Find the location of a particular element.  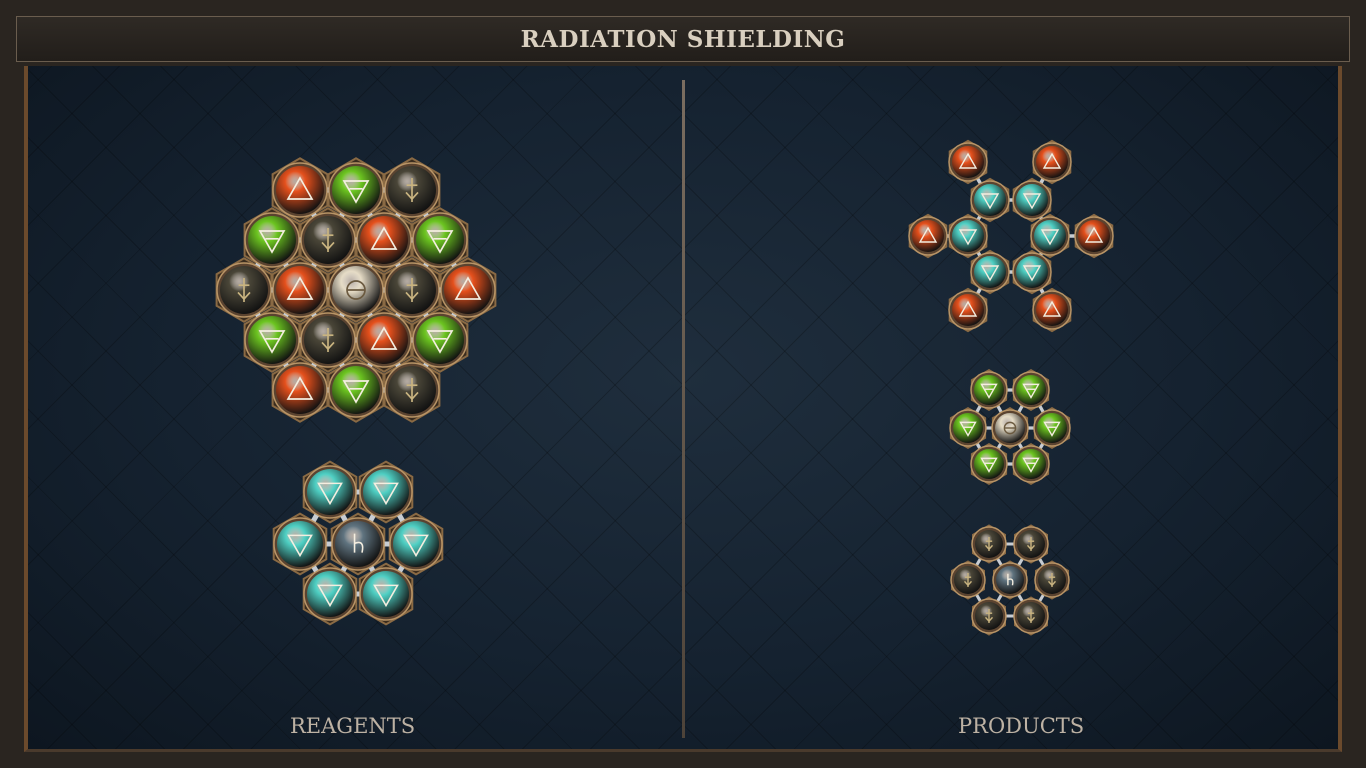

reagent-2-molecule is located at coordinates (358, 543).